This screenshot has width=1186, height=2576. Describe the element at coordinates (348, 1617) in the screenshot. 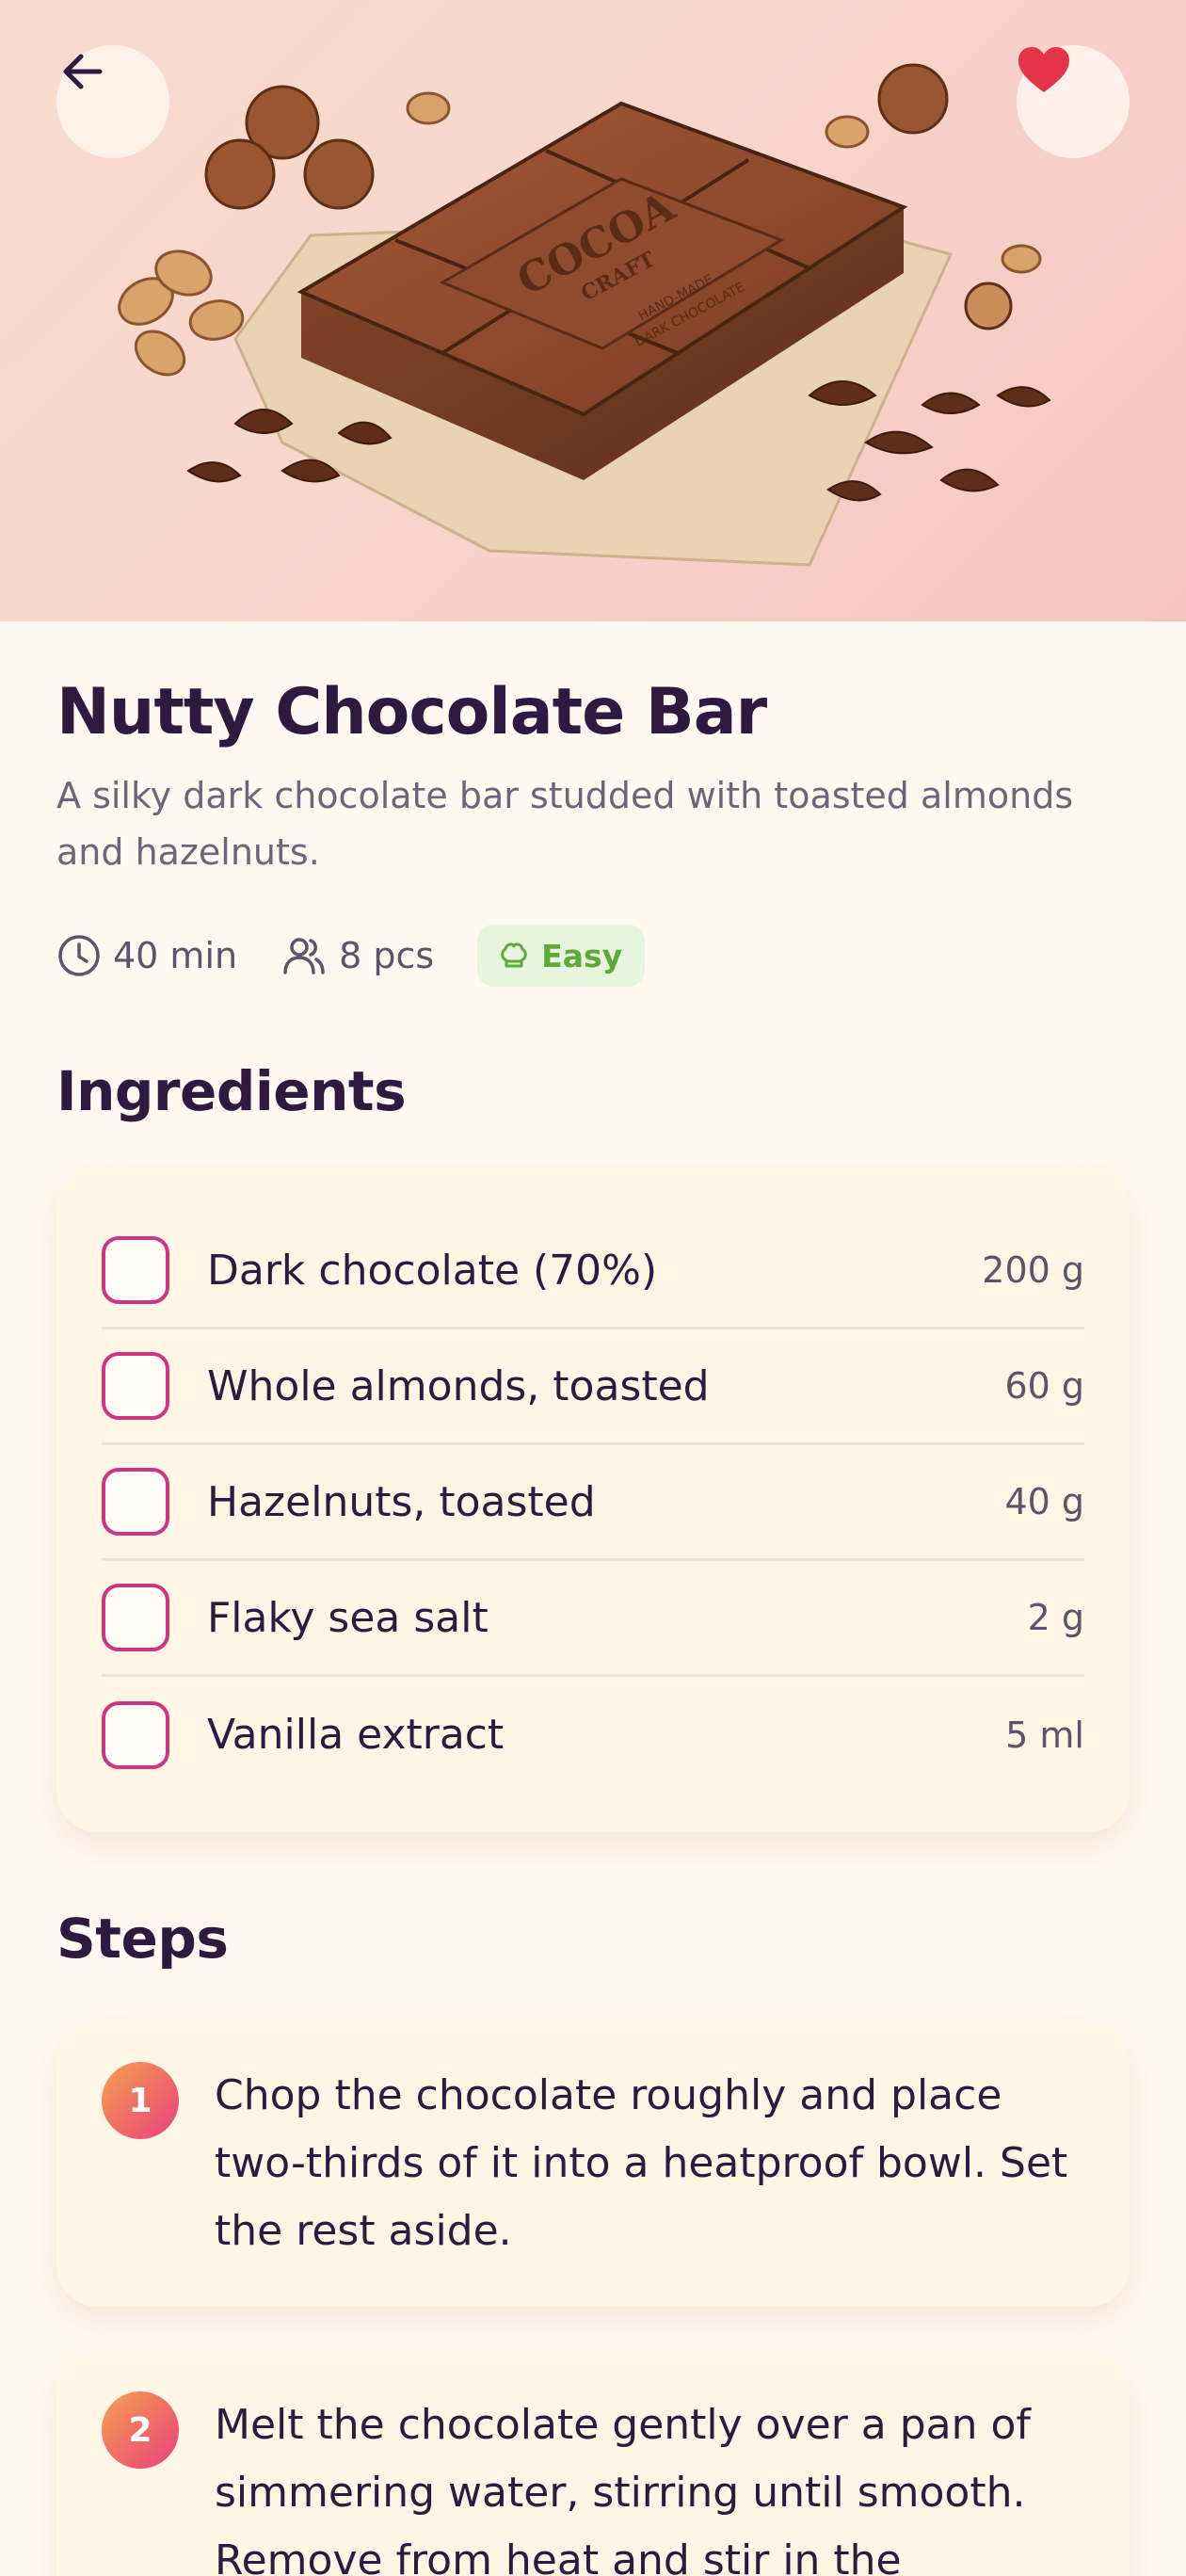

I see `ingredient-name: Flaky sea salt` at that location.